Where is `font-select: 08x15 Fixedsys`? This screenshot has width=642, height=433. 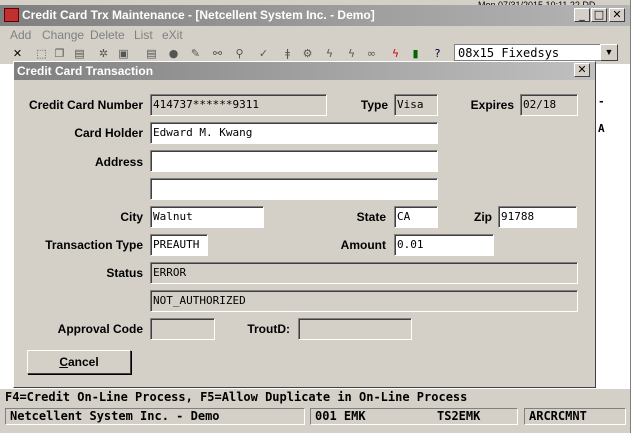 font-select: 08x15 Fixedsys is located at coordinates (530, 52).